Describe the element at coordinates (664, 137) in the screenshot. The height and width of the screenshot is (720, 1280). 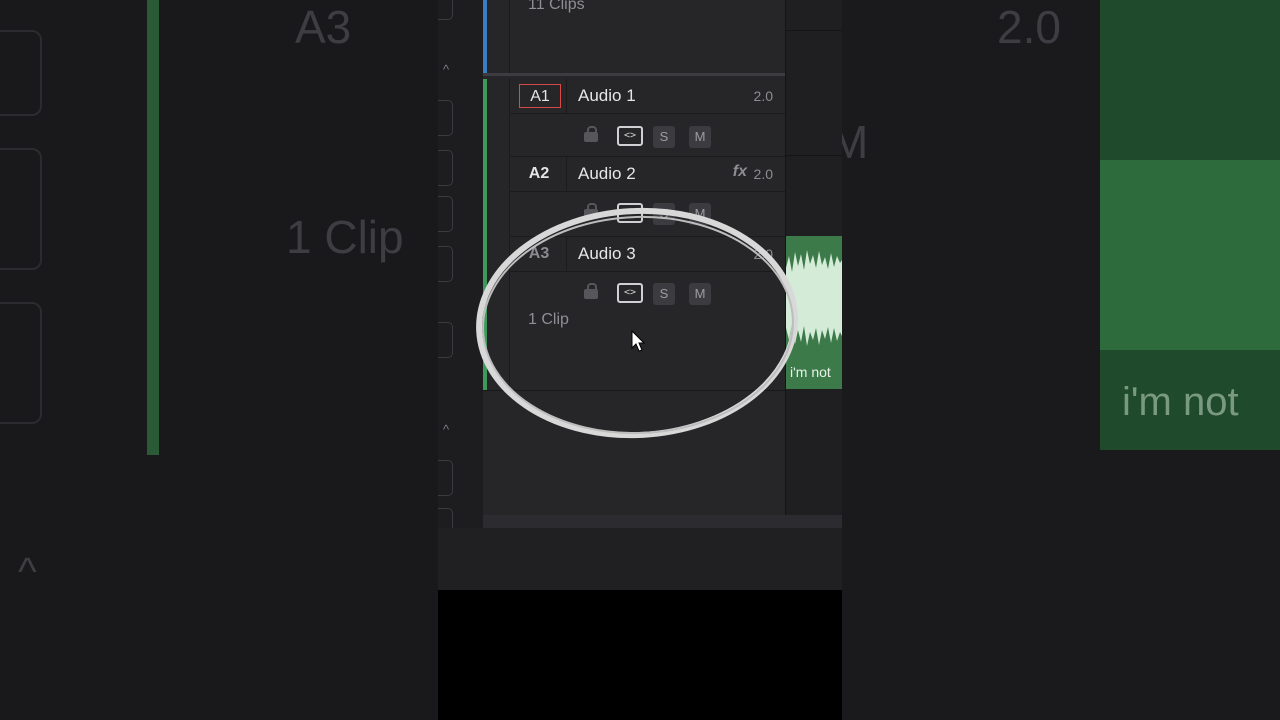
I see `solo-button: S` at that location.